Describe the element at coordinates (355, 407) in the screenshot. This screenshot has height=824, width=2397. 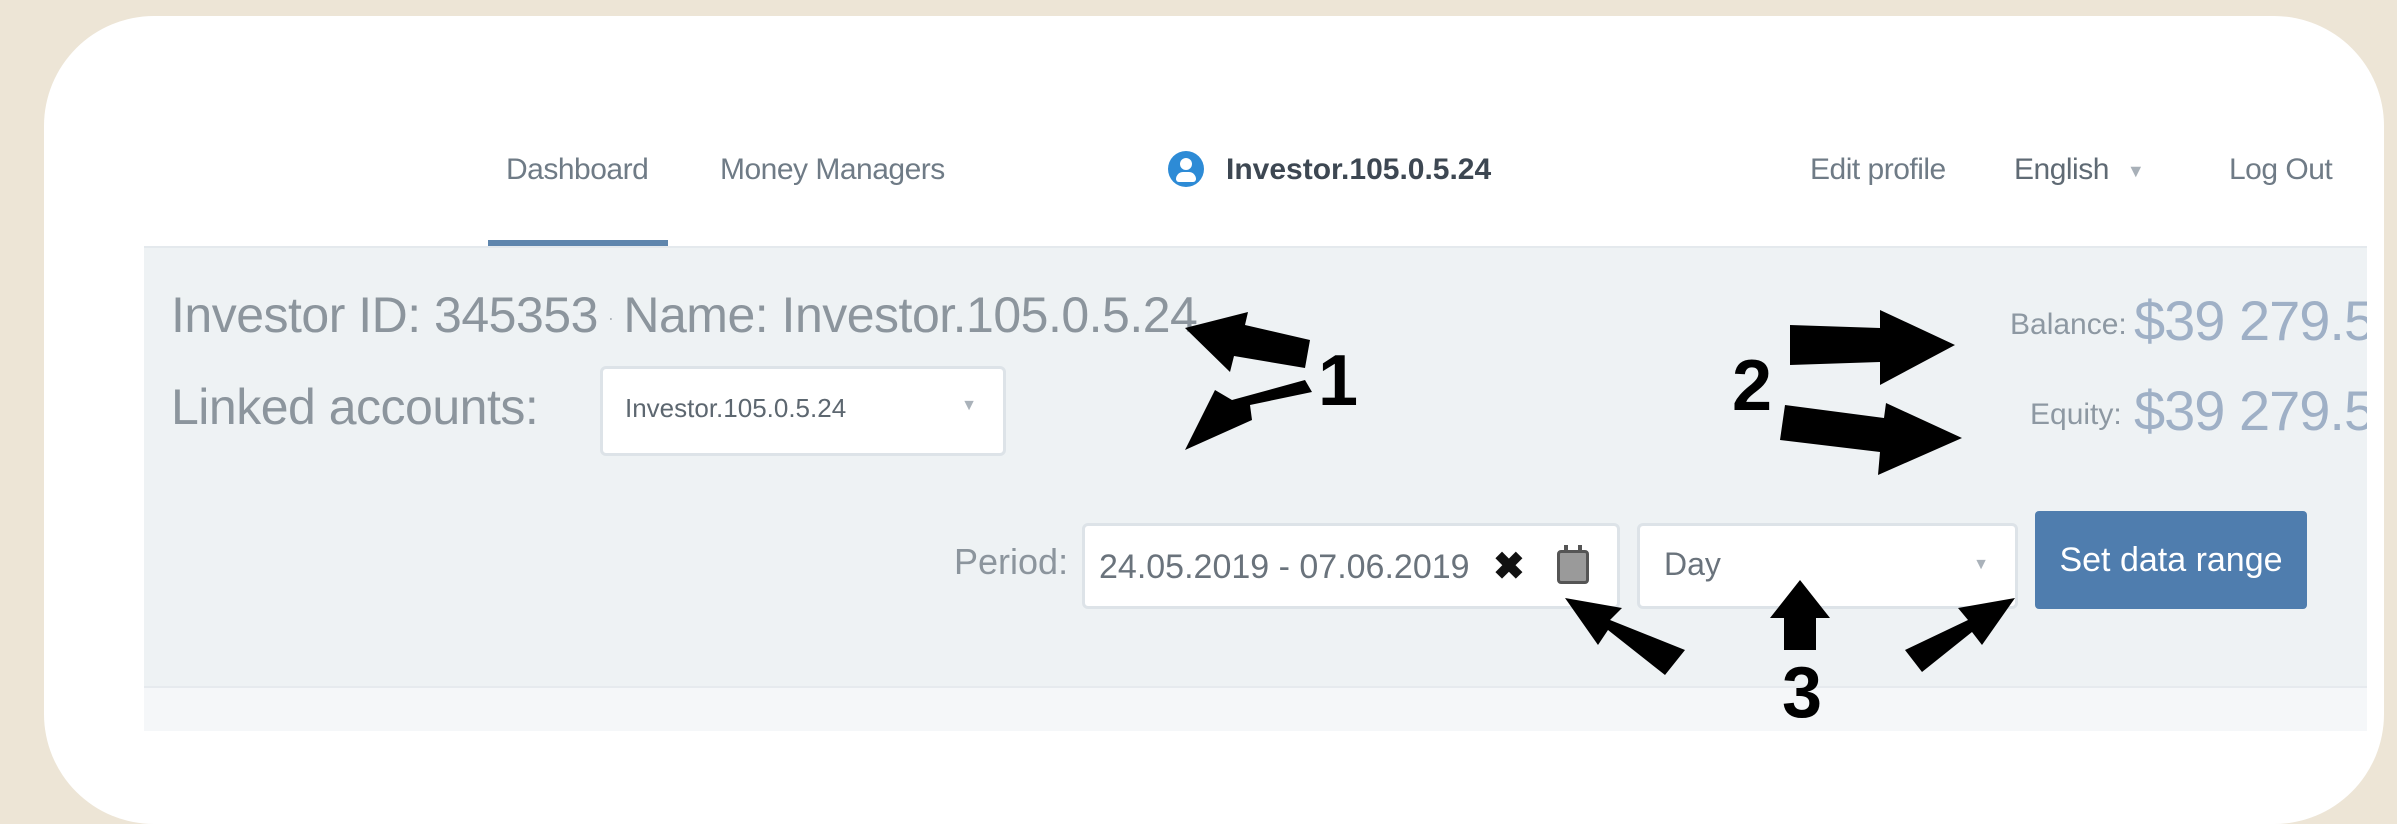
I see `linked-accounts-label: Linked accounts:` at that location.